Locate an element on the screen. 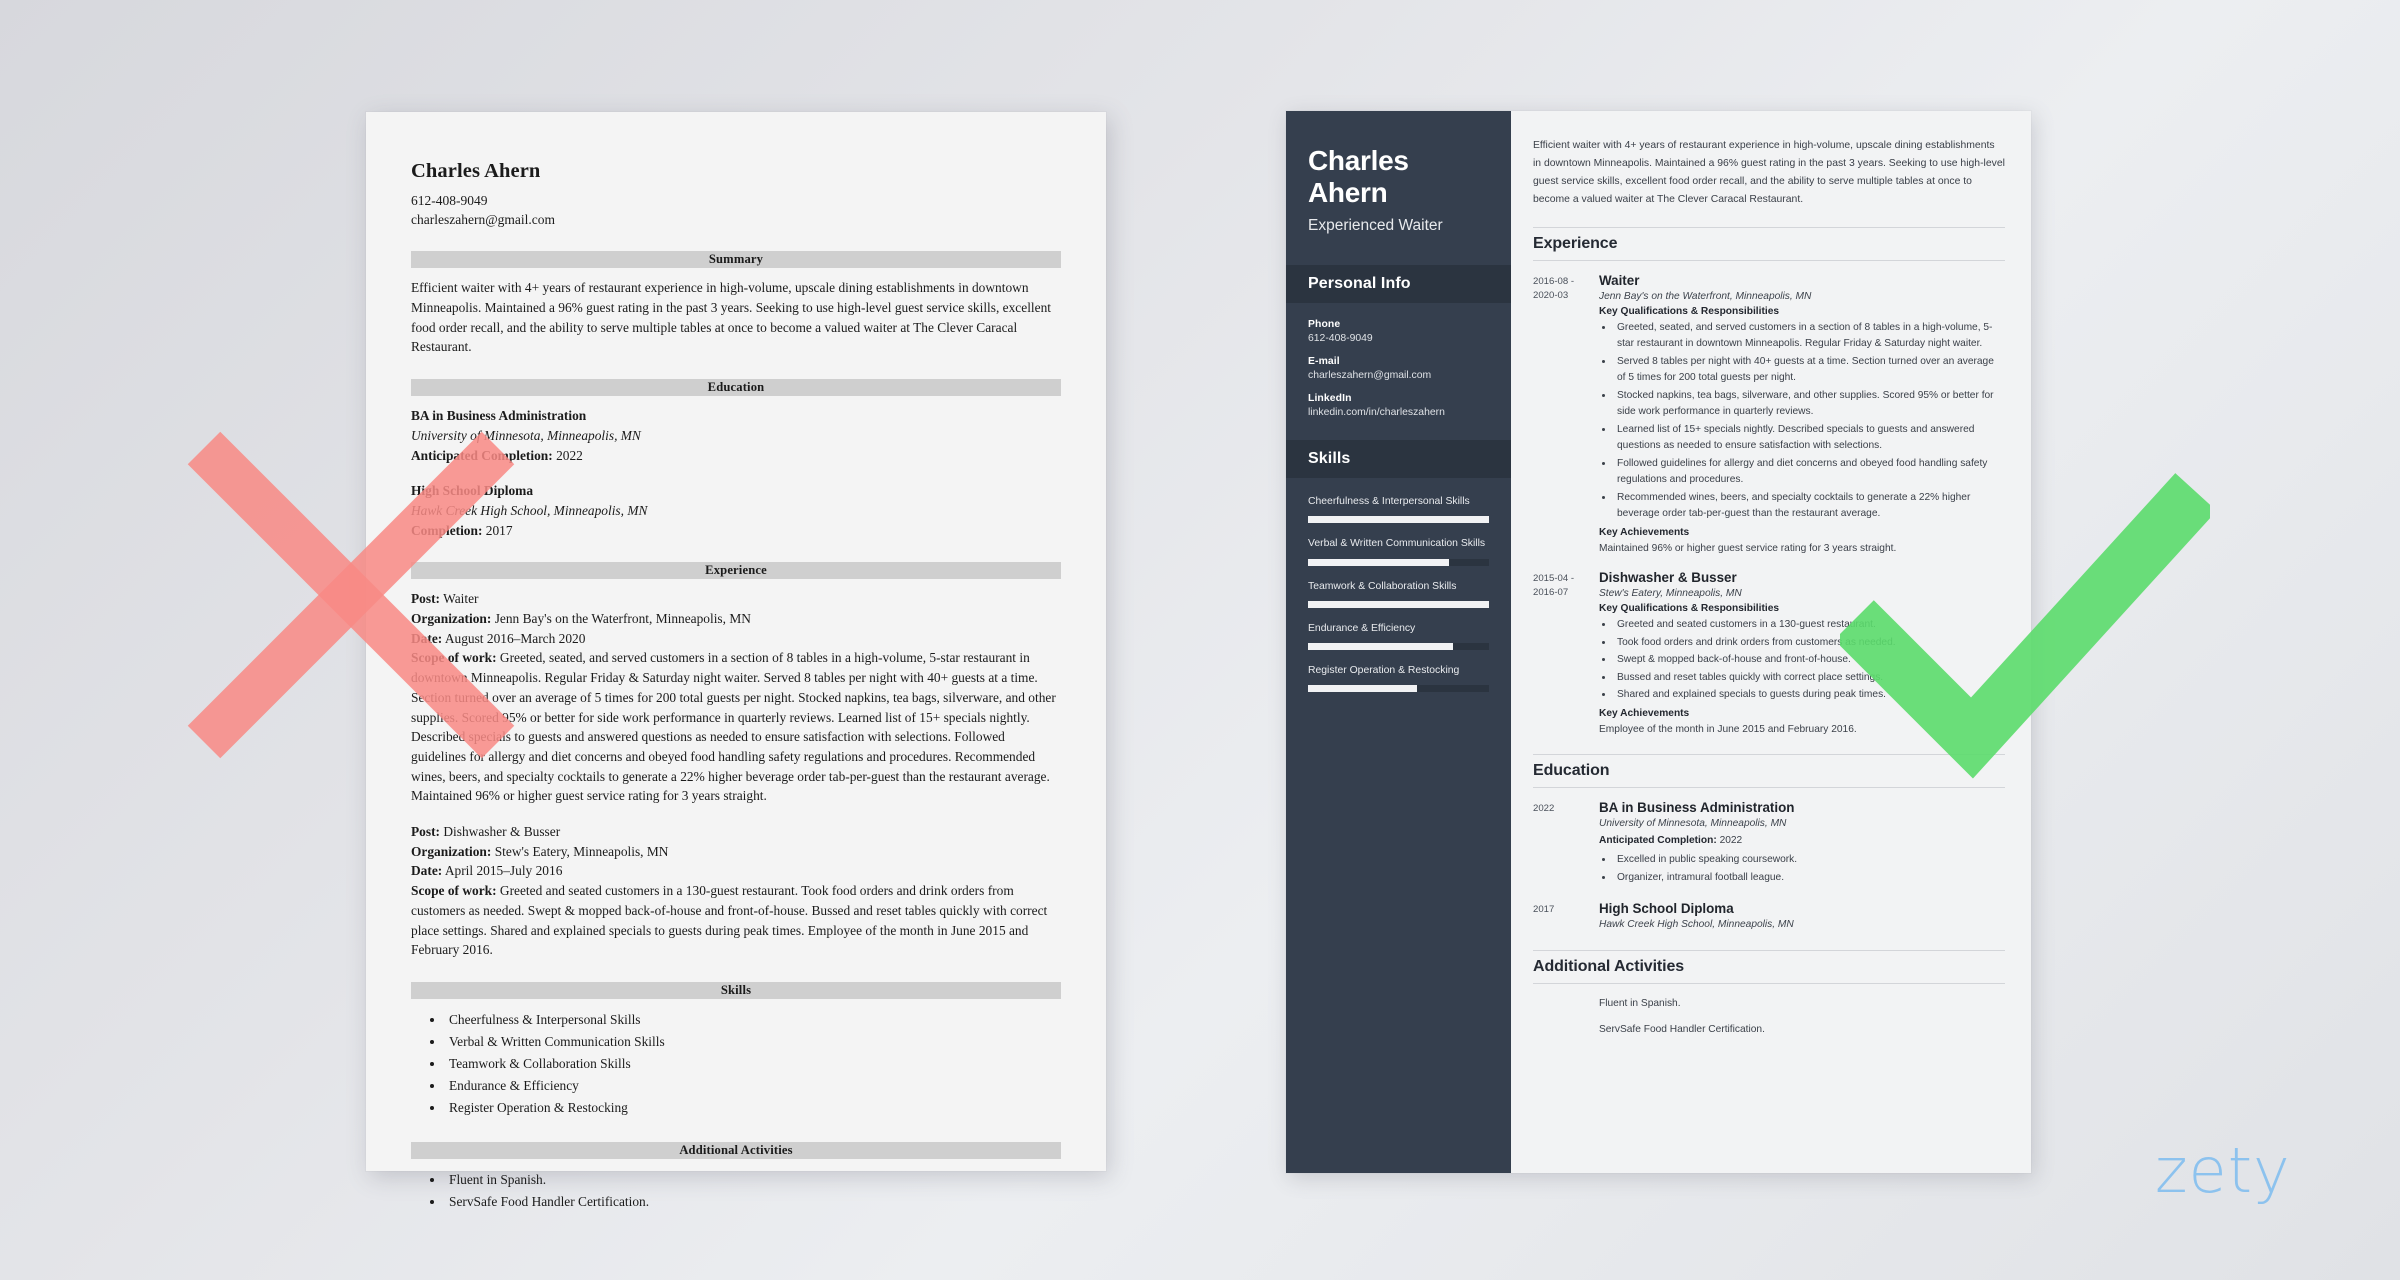  zety-logo: zety is located at coordinates (2223, 1170).